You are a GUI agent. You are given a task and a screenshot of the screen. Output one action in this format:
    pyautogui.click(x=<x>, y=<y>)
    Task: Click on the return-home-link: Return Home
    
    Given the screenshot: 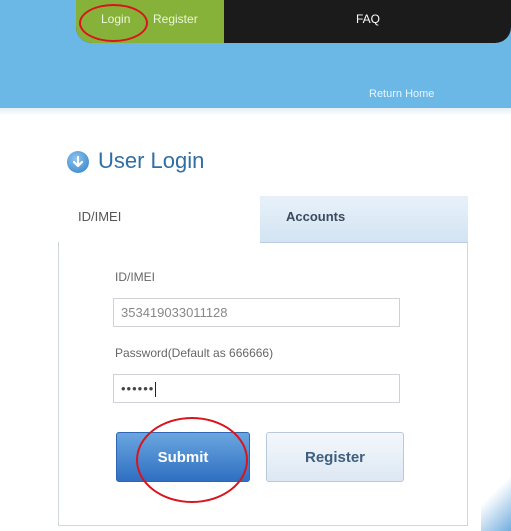 What is the action you would take?
    pyautogui.click(x=401, y=94)
    